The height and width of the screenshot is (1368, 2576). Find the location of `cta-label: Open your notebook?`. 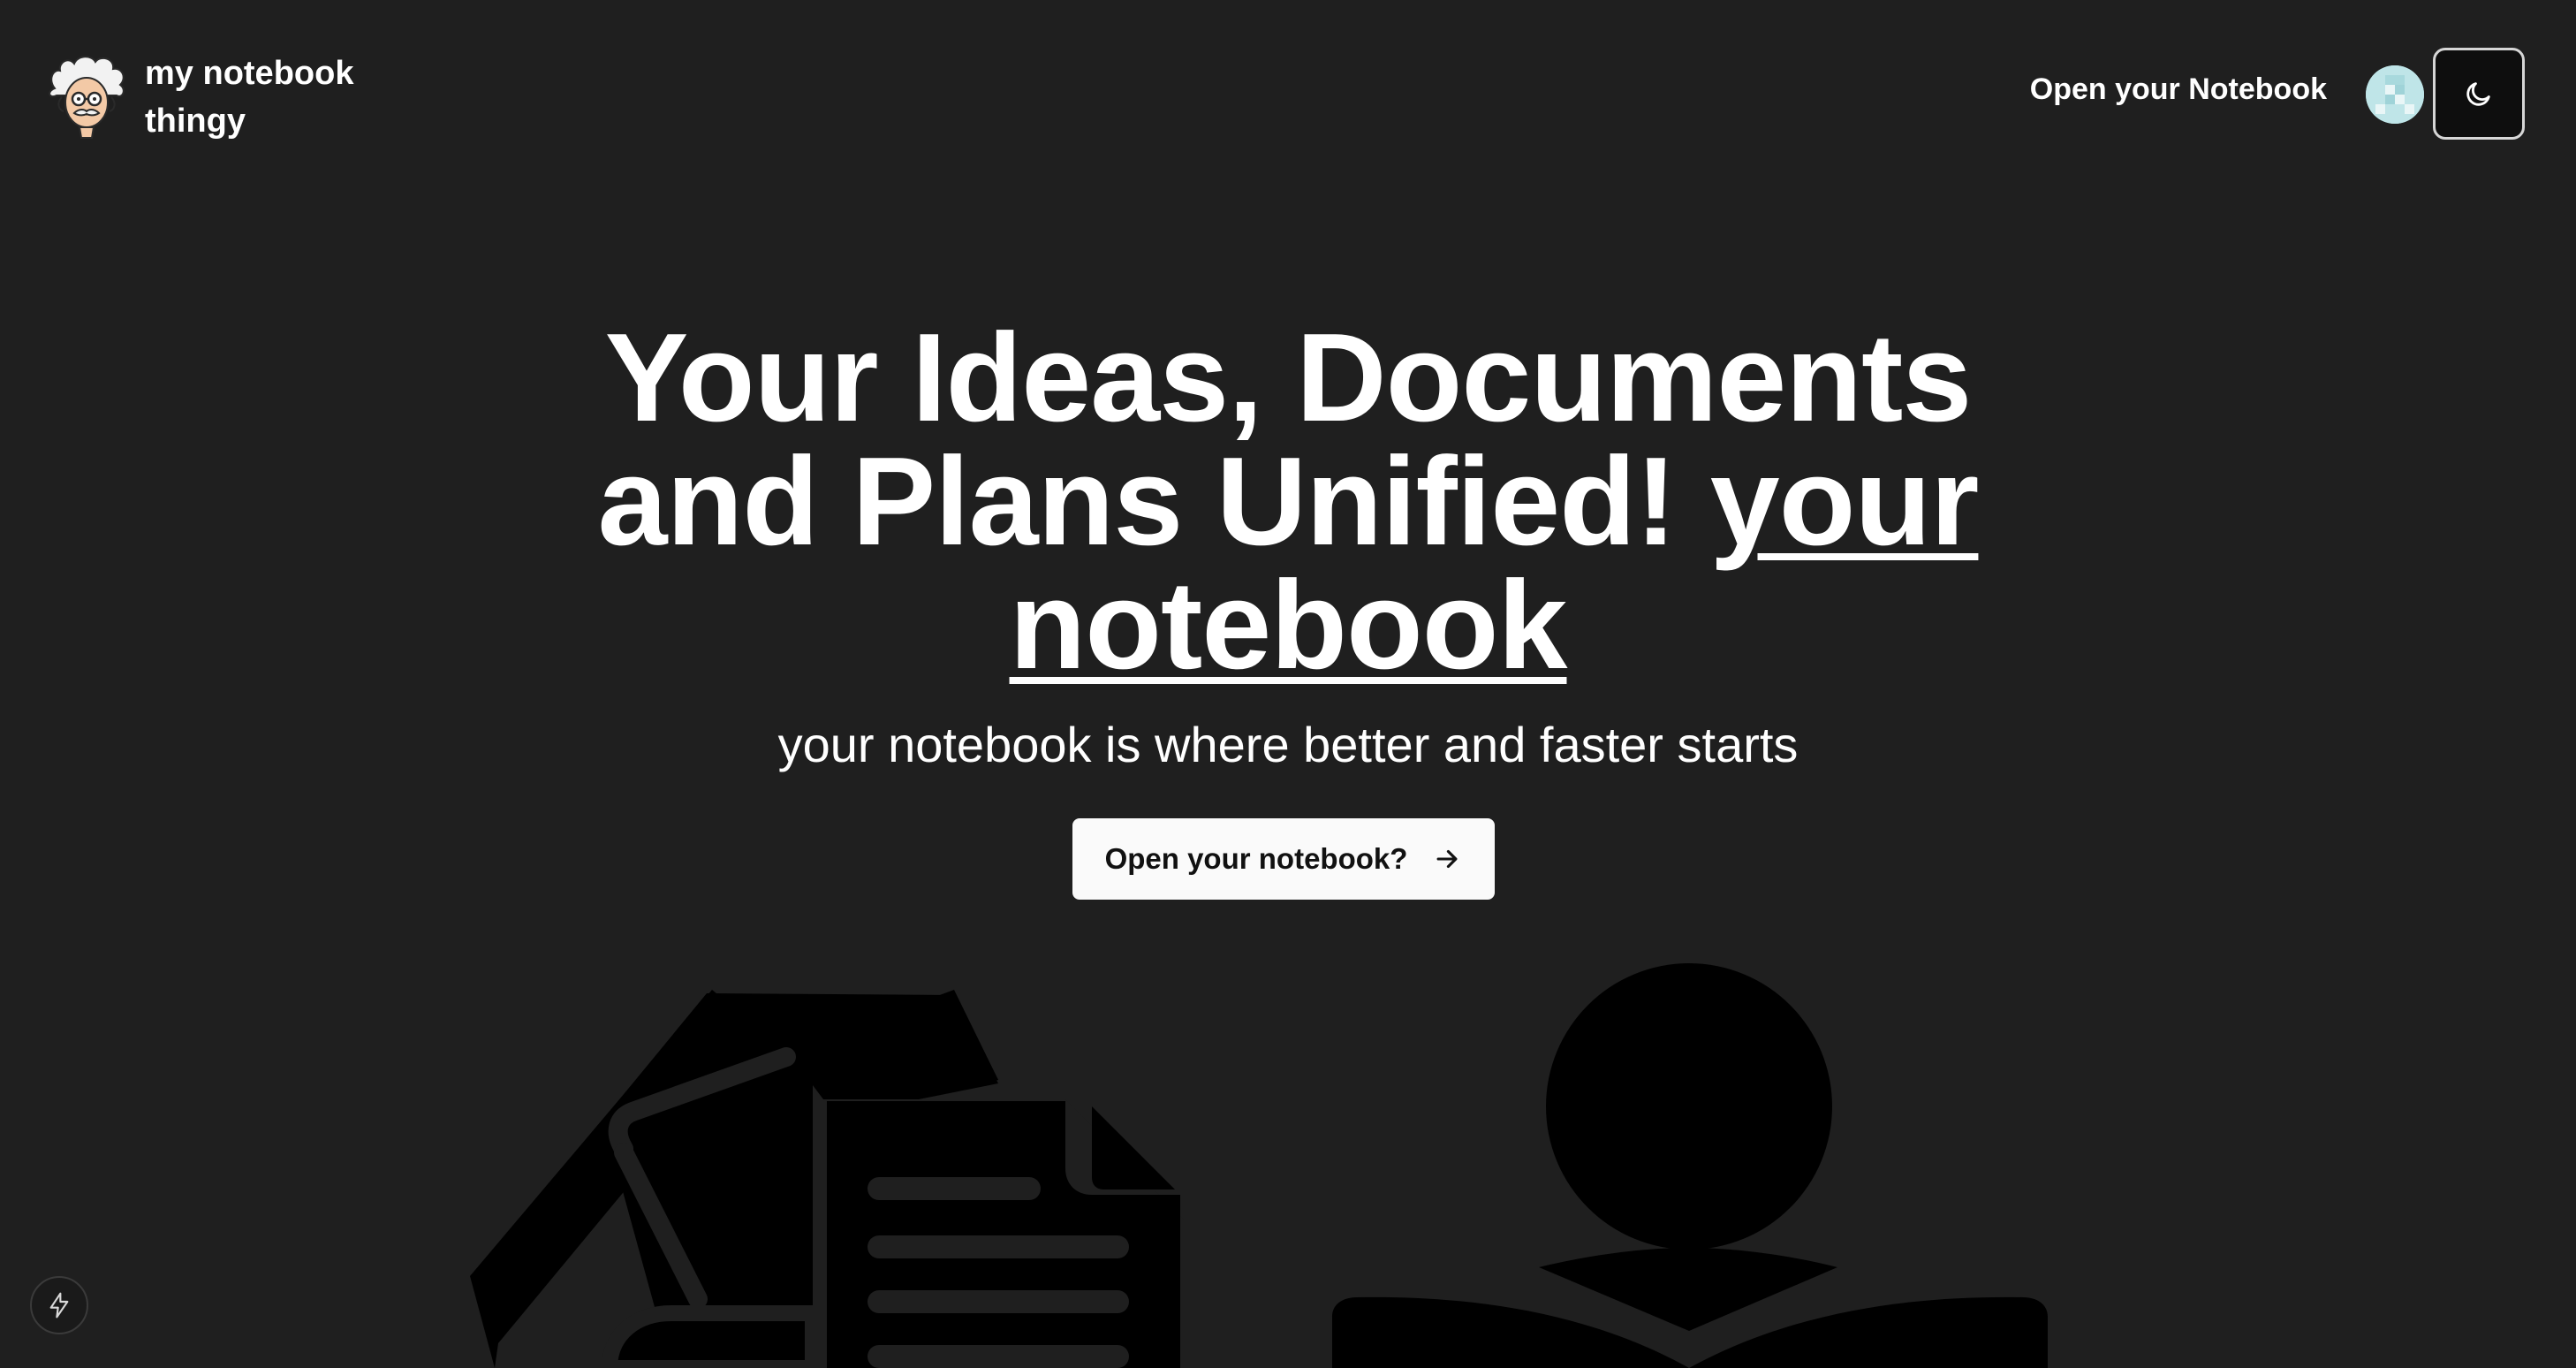

cta-label: Open your notebook? is located at coordinates (1256, 858).